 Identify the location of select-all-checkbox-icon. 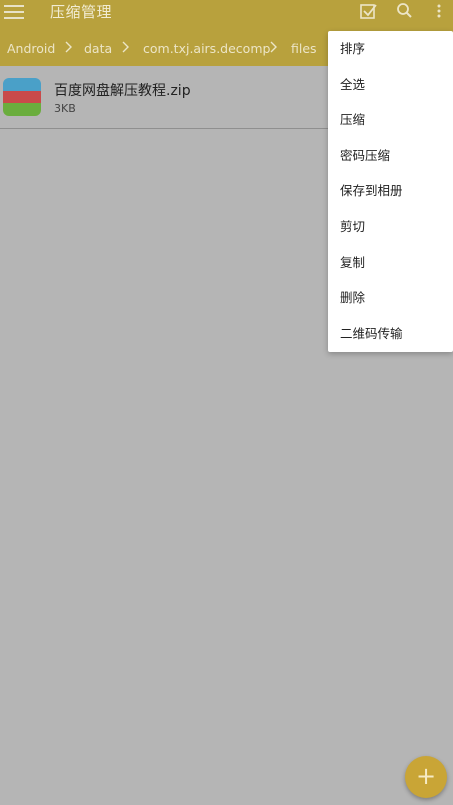
(370, 12).